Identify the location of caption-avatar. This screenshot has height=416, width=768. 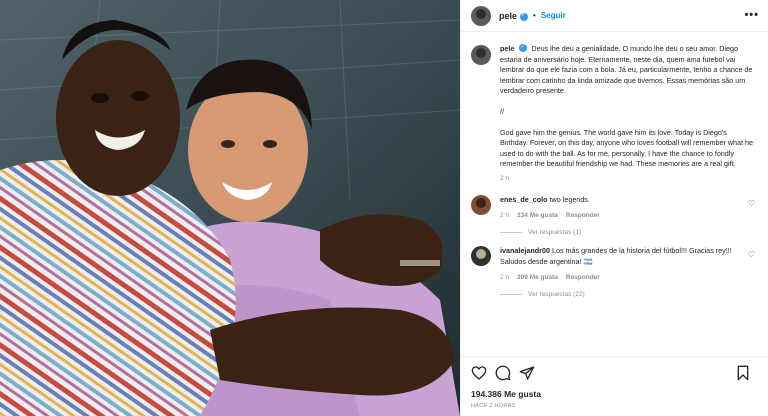
(481, 55).